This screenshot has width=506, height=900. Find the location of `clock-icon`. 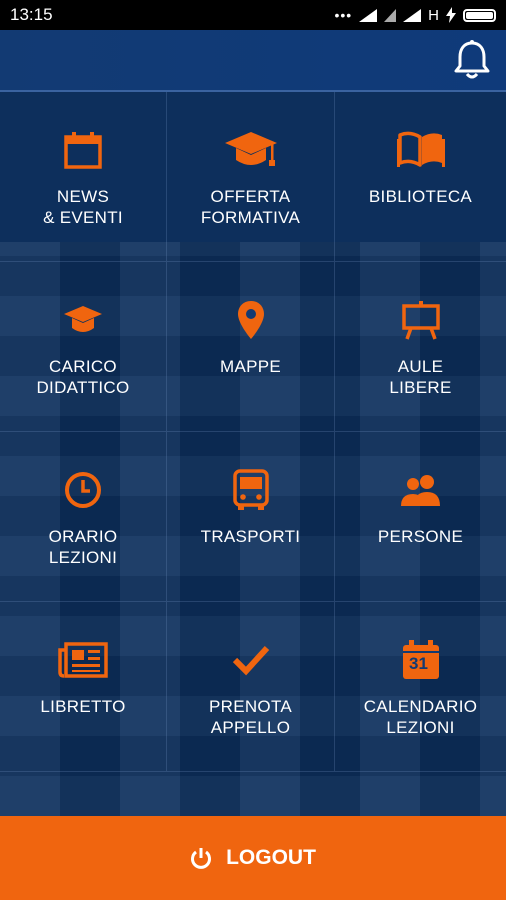

clock-icon is located at coordinates (83, 490).